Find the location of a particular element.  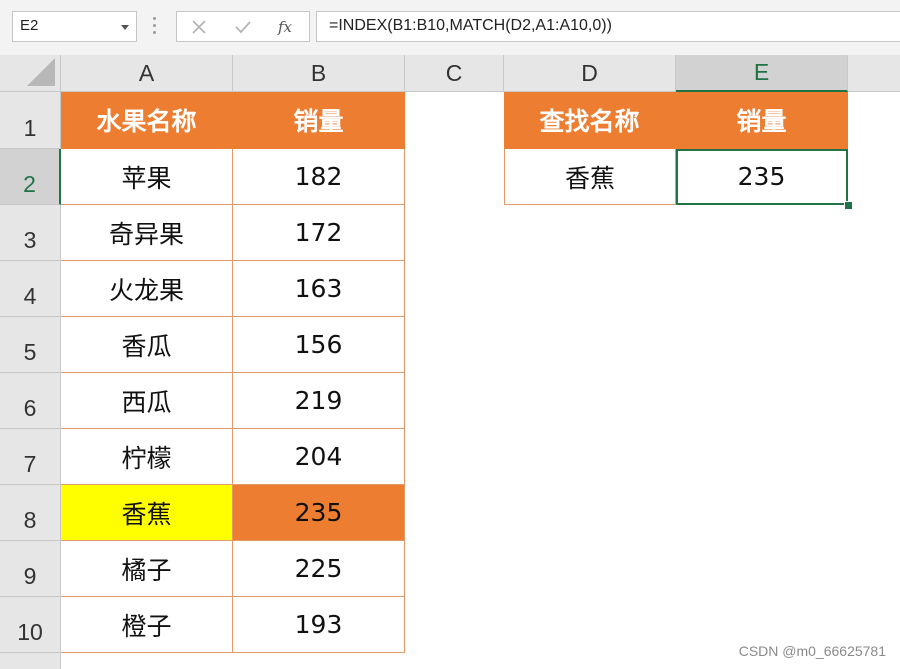

cell-b5: 156 is located at coordinates (319, 345).